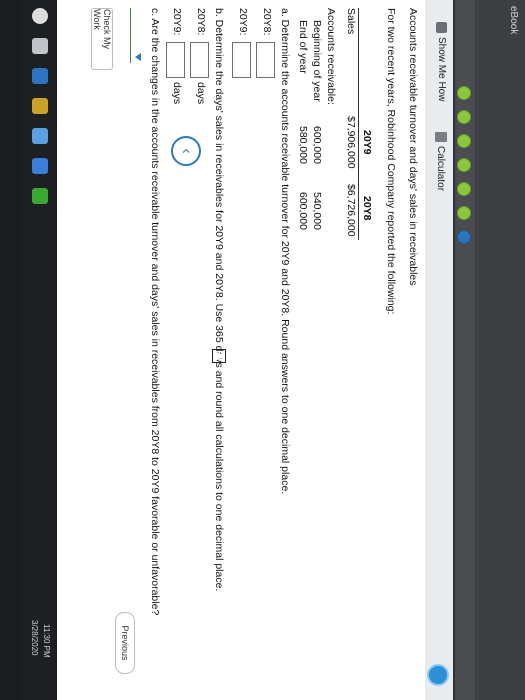 The height and width of the screenshot is (700, 525). Describe the element at coordinates (40, 46) in the screenshot. I see `task-view-icon` at that location.